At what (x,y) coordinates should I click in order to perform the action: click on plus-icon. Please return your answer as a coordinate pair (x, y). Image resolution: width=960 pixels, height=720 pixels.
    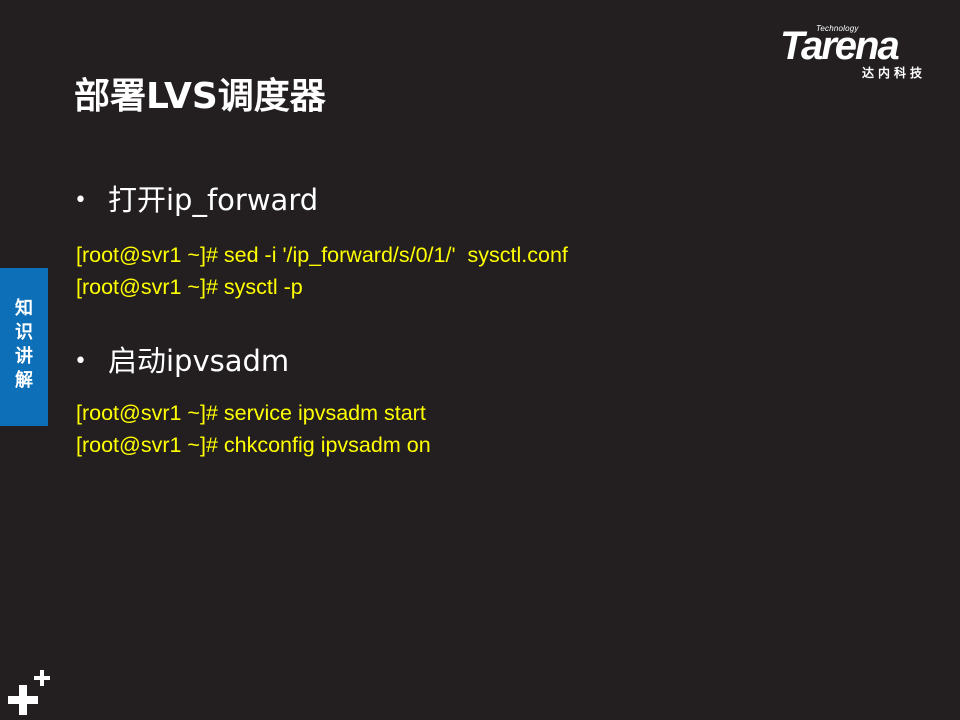
    Looking at the image, I should click on (29, 692).